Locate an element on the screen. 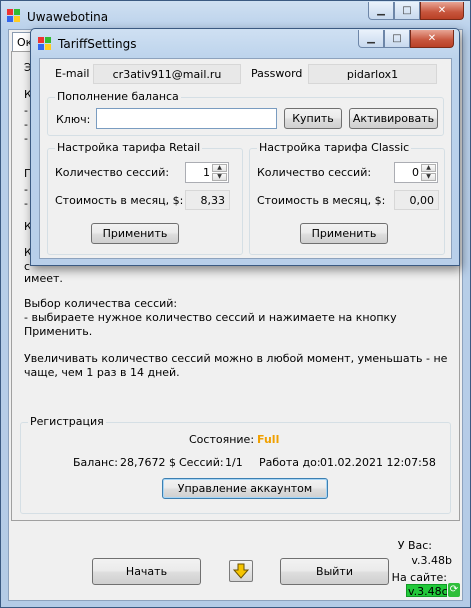  sessions-value: 1/1 is located at coordinates (234, 462).